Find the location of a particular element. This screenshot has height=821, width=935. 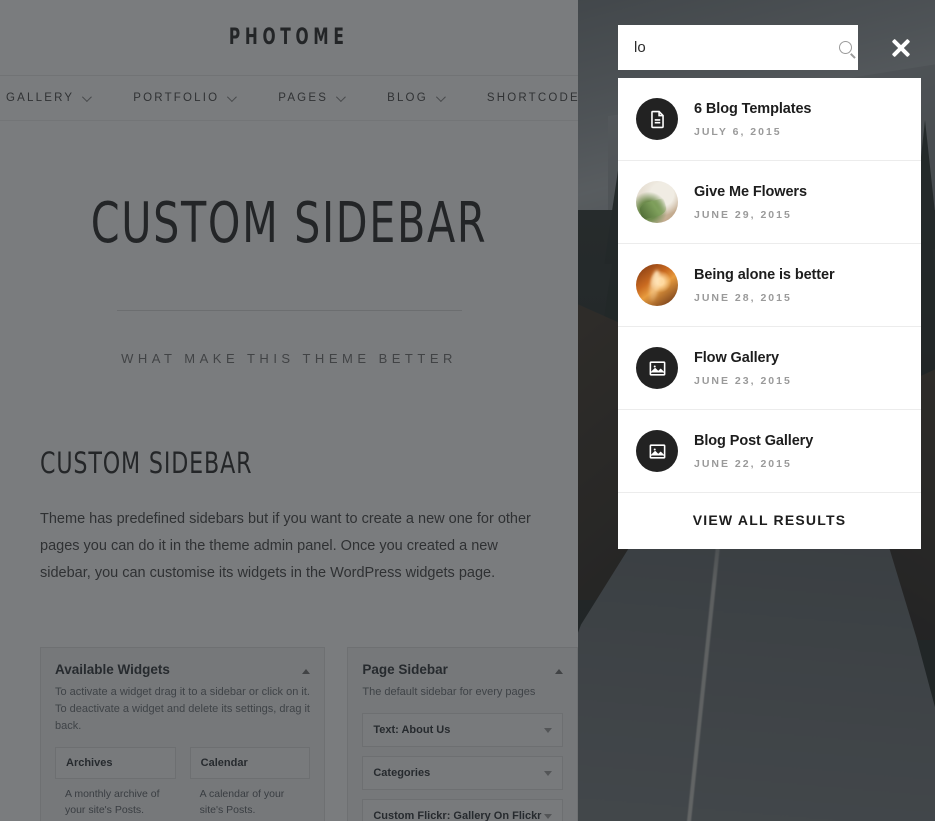

search-result-text: Give Me Flowers JUNE 29, 2015 is located at coordinates (750, 202).